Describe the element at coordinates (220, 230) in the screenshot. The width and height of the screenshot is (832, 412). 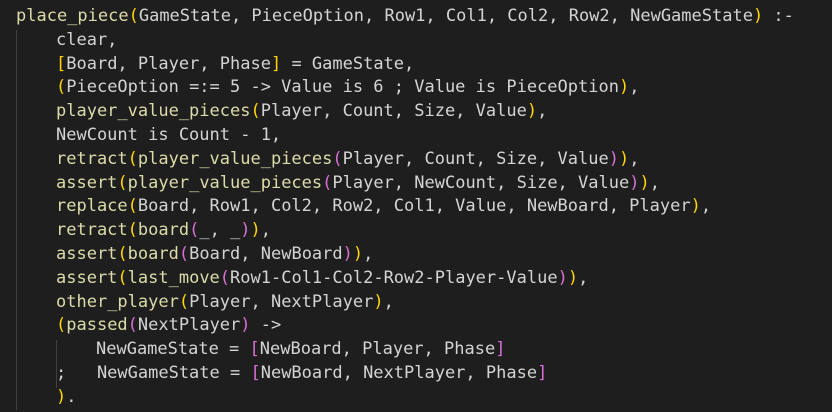
I see `code-text: _, _` at that location.